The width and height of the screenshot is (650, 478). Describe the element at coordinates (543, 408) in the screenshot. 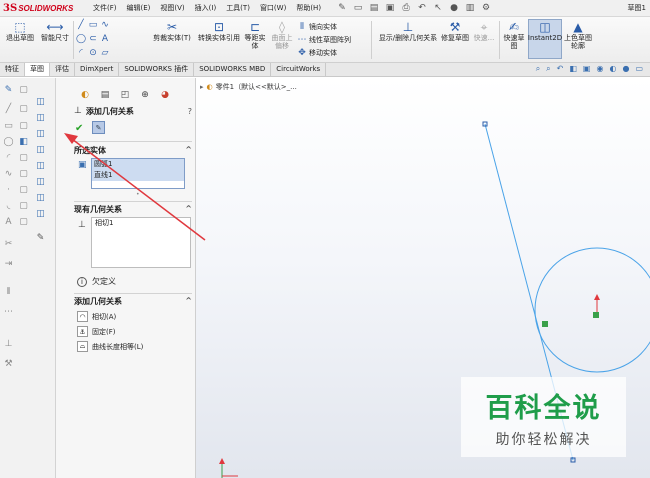

I see `watermark-title: 百科全说` at that location.